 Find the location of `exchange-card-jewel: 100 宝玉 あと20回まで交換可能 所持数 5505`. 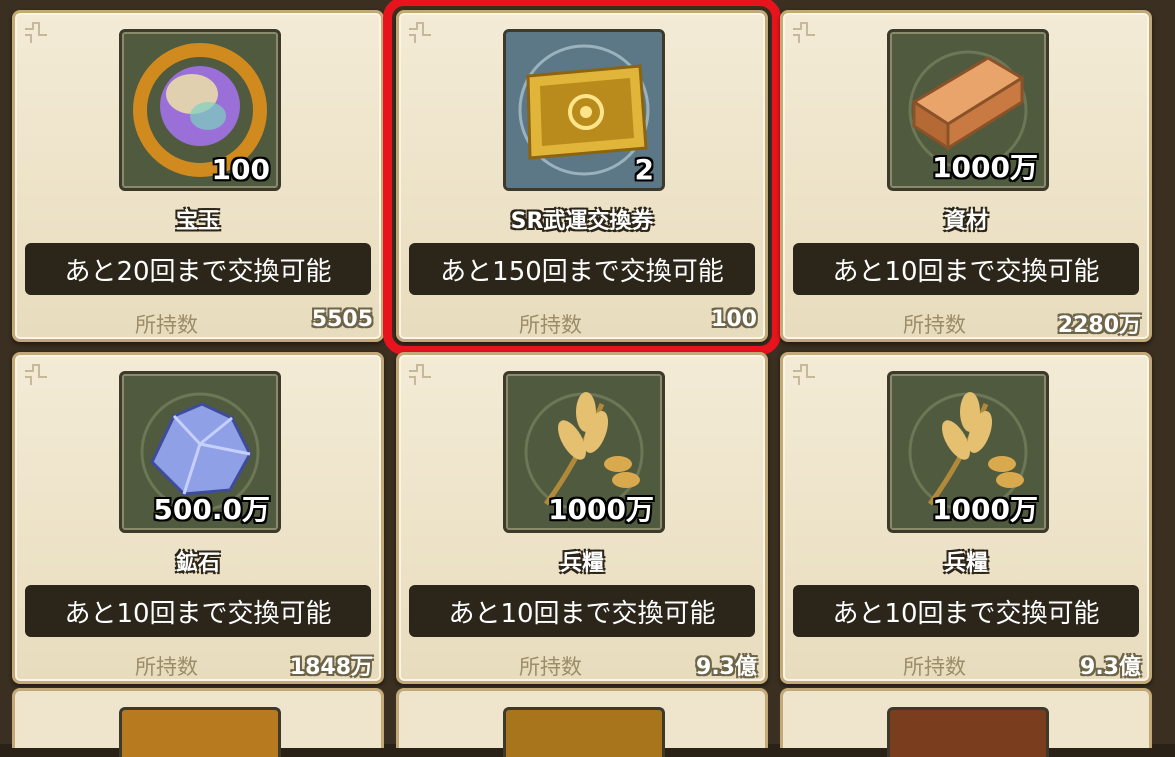

exchange-card-jewel: 100 宝玉 あと20回まで交換可能 所持数 5505 is located at coordinates (198, 176).